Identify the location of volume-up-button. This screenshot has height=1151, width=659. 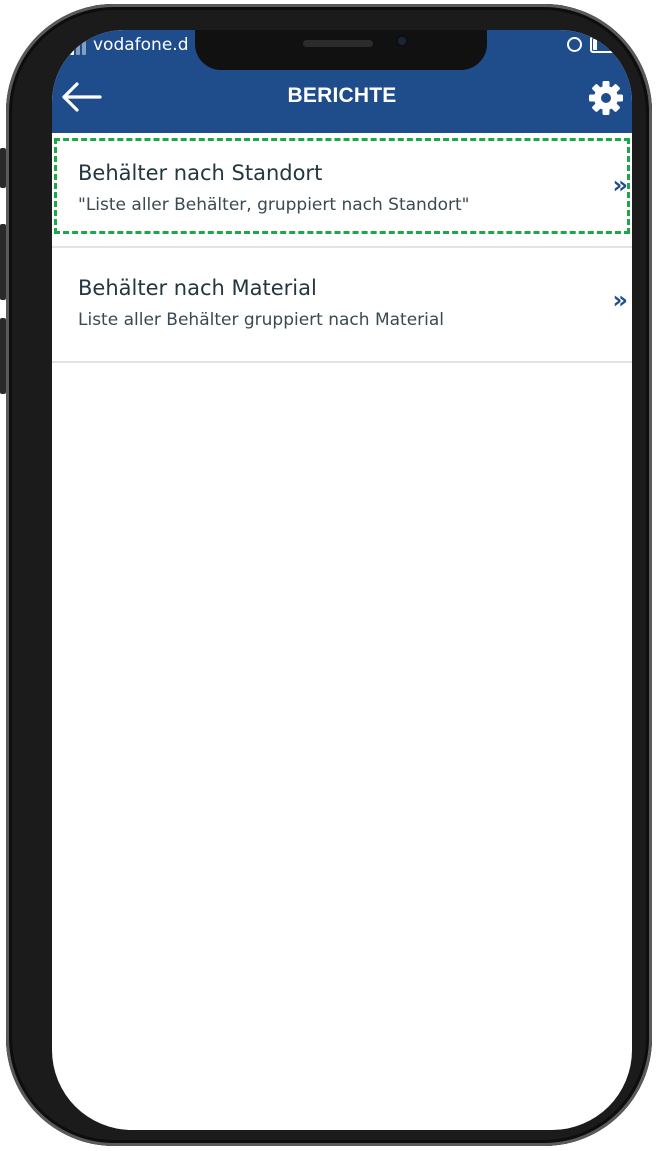
(3, 262).